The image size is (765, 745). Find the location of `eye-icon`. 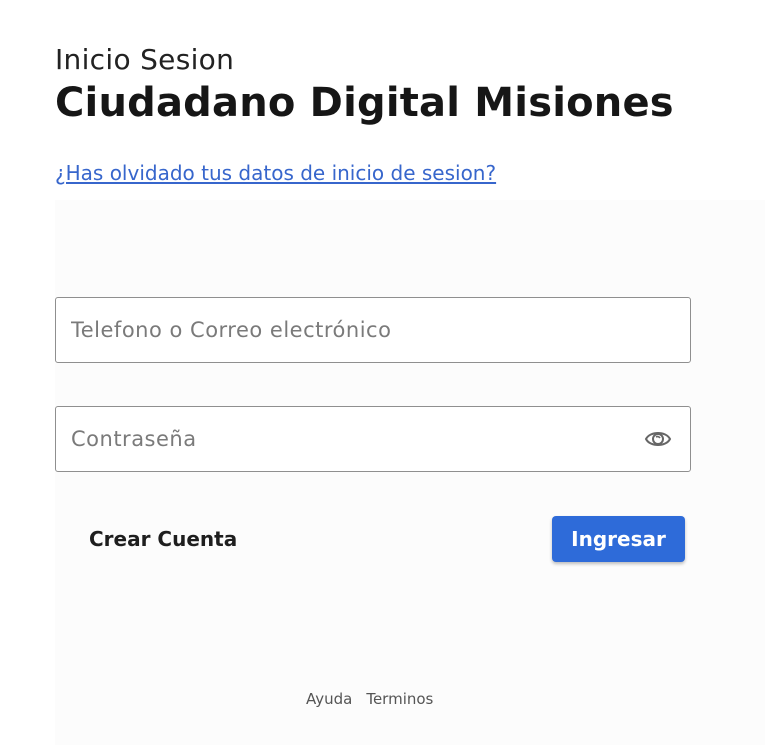

eye-icon is located at coordinates (658, 439).